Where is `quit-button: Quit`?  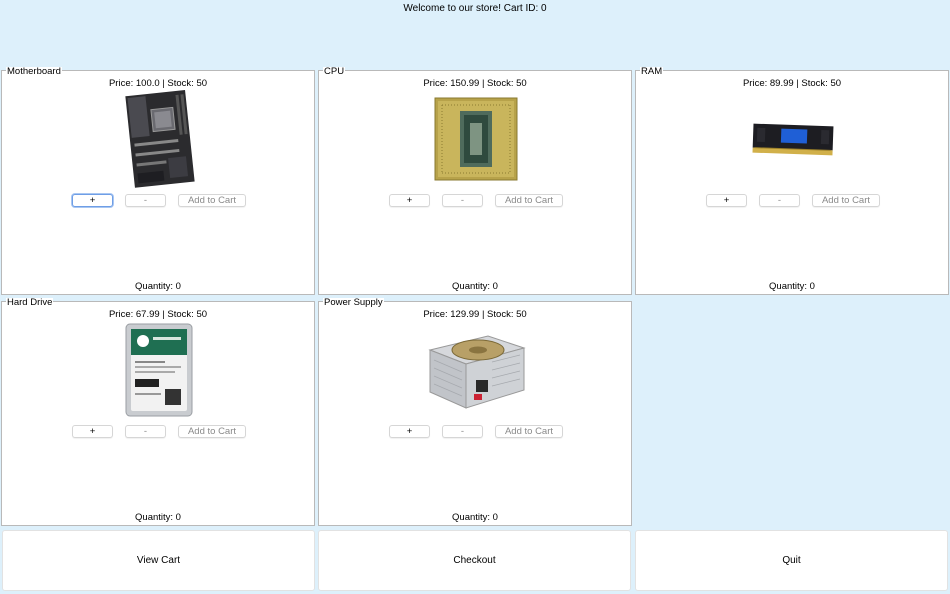 quit-button: Quit is located at coordinates (791, 560).